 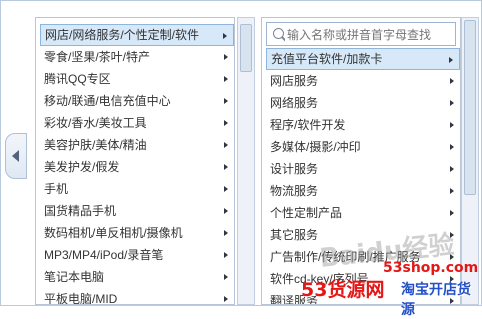 What do you see at coordinates (278, 33) in the screenshot?
I see `search-icon` at bounding box center [278, 33].